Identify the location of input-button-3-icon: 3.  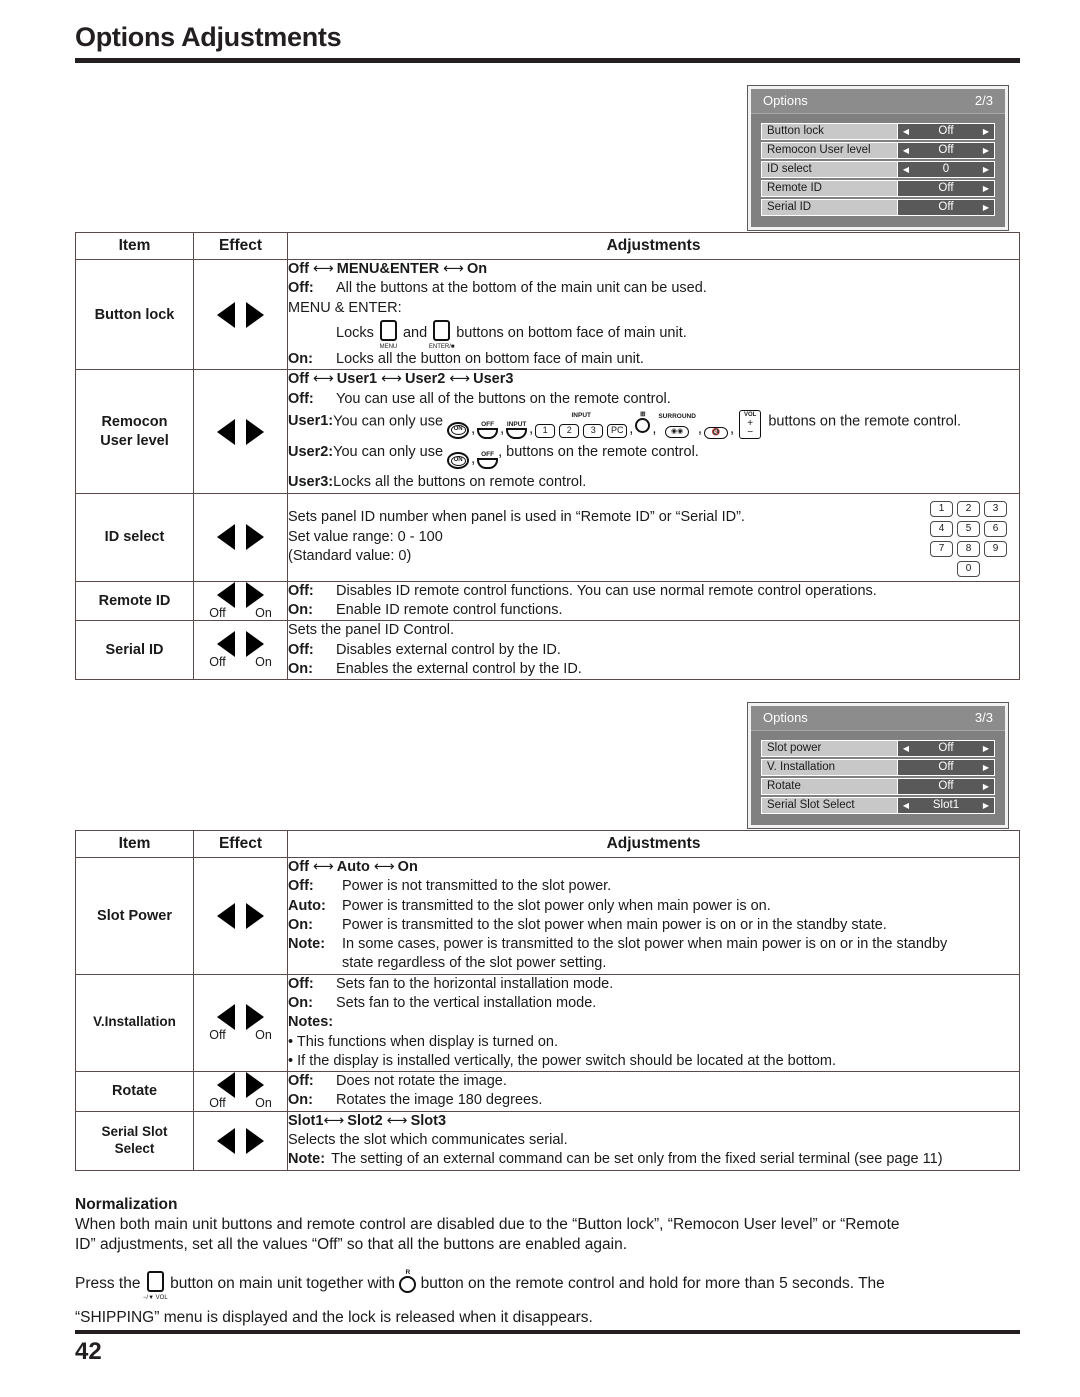
(593, 430).